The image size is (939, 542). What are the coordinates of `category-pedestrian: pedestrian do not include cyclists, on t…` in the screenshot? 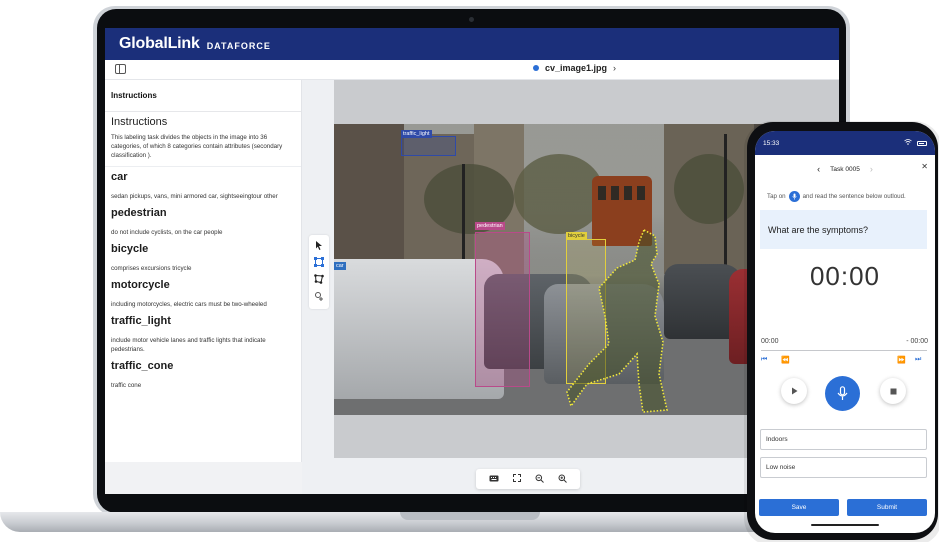 It's located at (203, 222).